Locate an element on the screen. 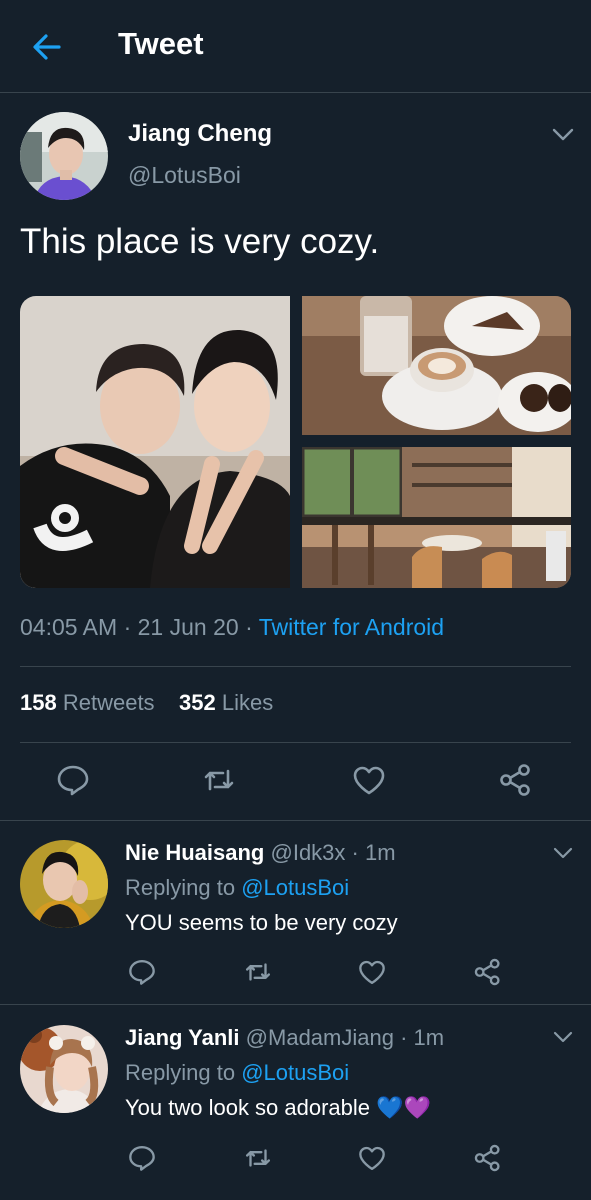 The width and height of the screenshot is (591, 1200). tweet-stats: 158 Retweets 352 Likes is located at coordinates (146, 703).